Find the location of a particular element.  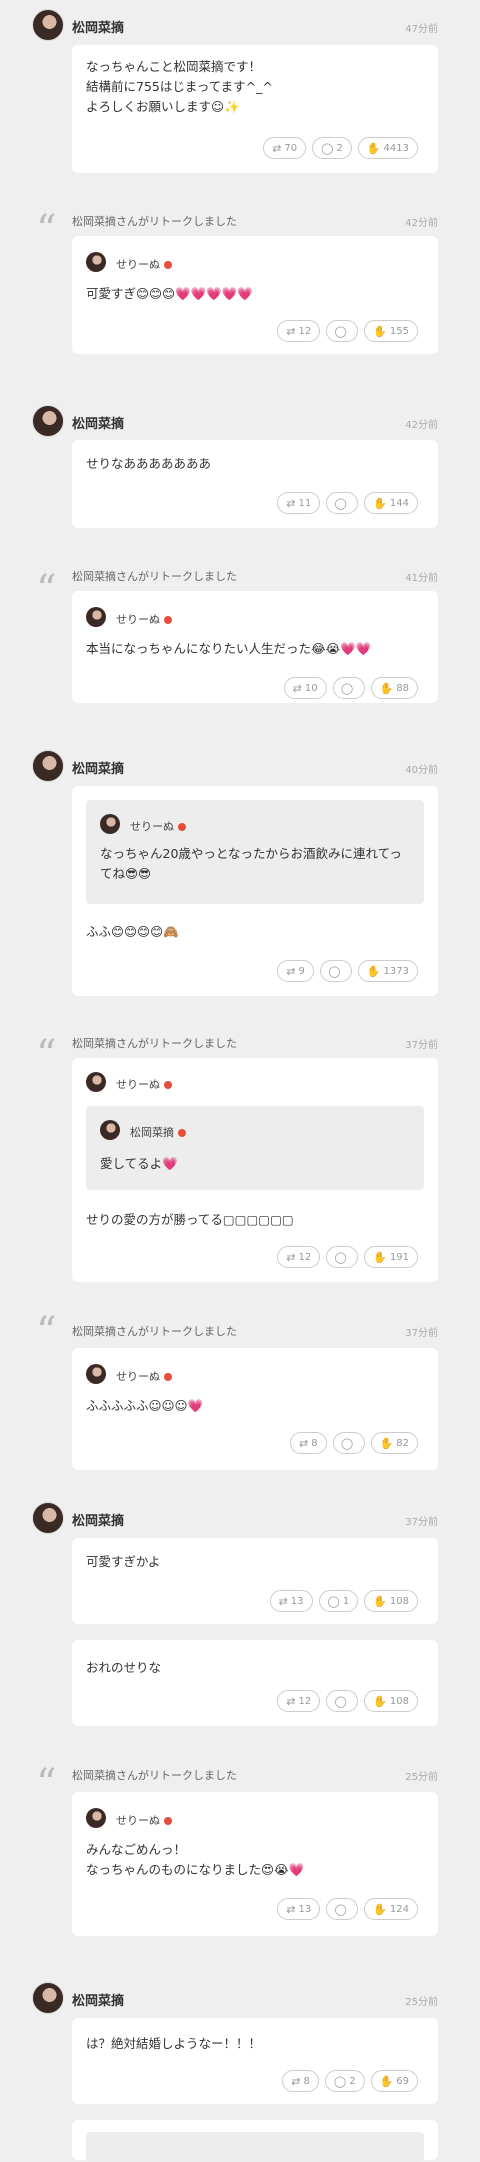

post-text: 可愛すぎかよ is located at coordinates (123, 1561).